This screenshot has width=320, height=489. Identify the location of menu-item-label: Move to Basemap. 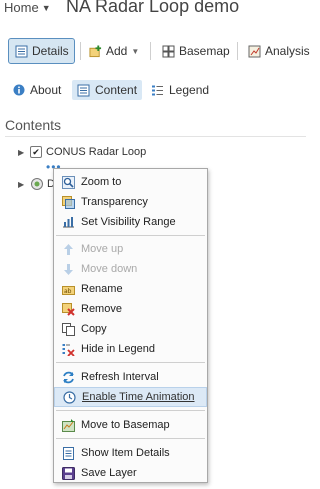
(125, 425).